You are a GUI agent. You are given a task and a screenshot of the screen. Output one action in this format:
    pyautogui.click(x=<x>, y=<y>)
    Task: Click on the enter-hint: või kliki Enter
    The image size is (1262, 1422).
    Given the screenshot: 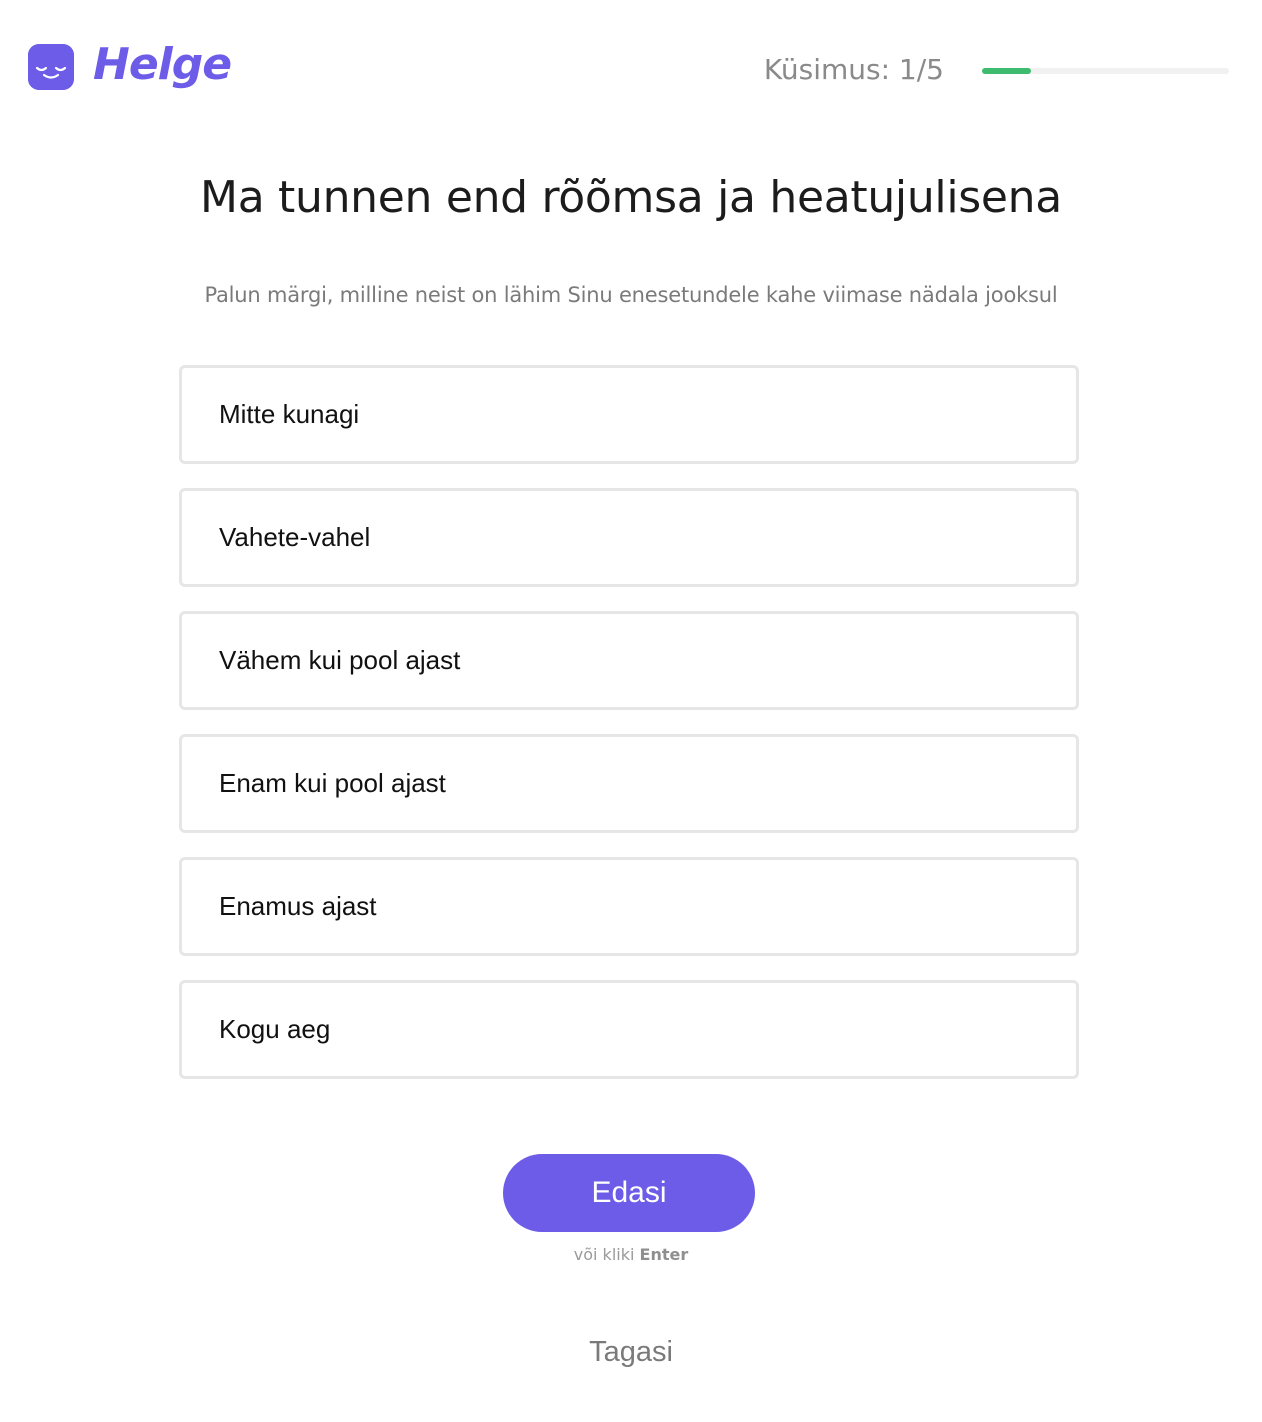 What is the action you would take?
    pyautogui.click(x=631, y=1255)
    